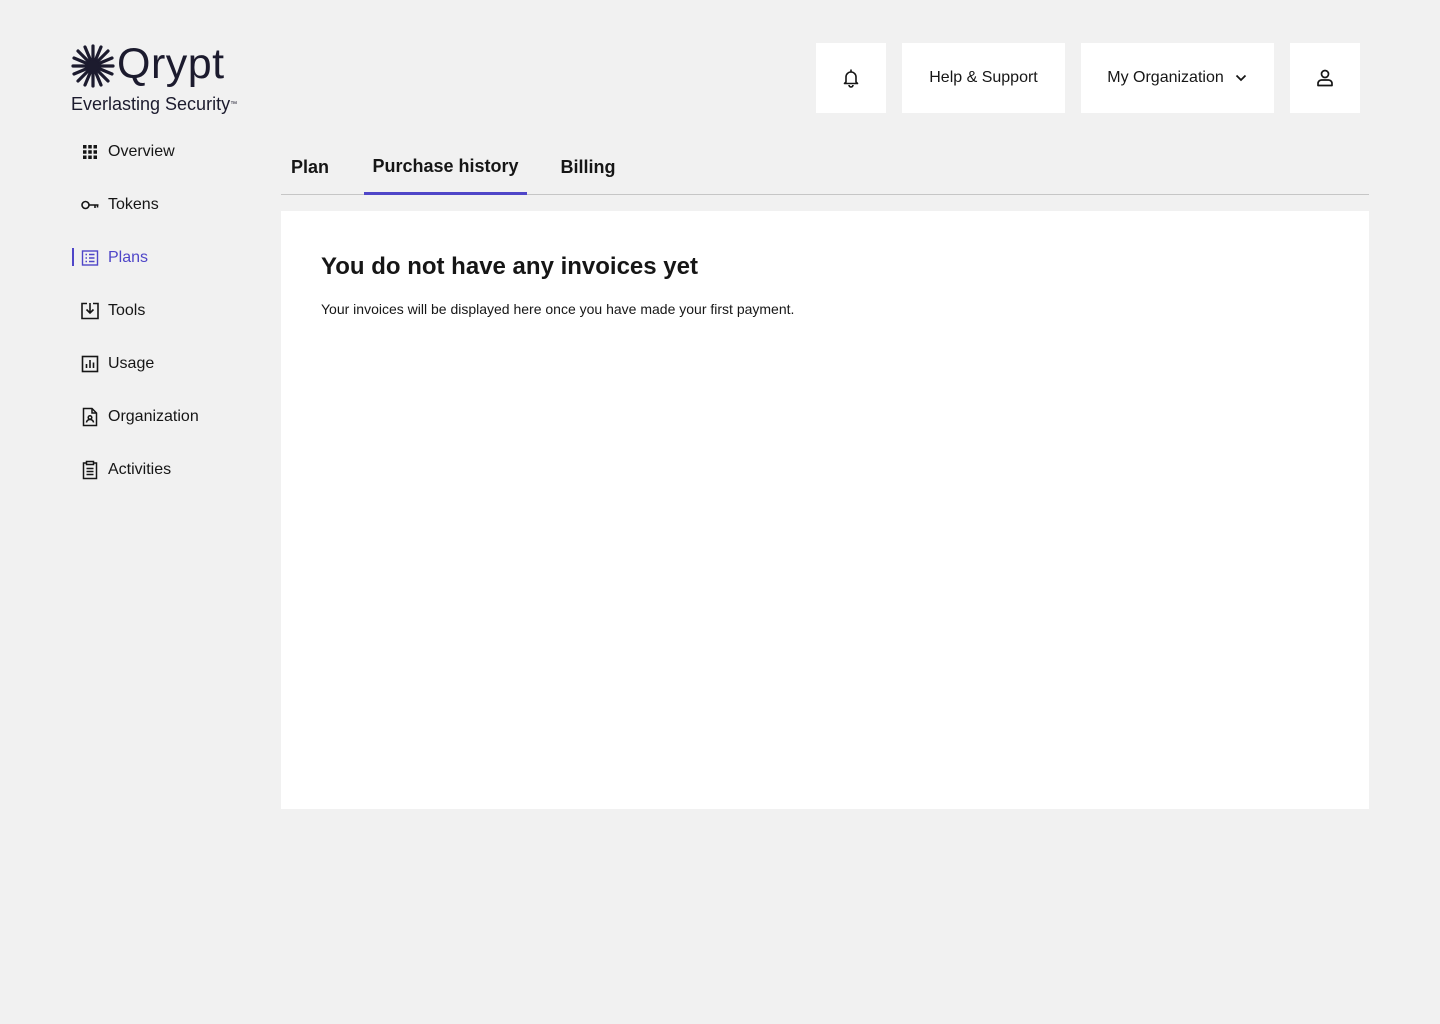 The height and width of the screenshot is (1024, 1440). I want to click on download-icon, so click(90, 311).